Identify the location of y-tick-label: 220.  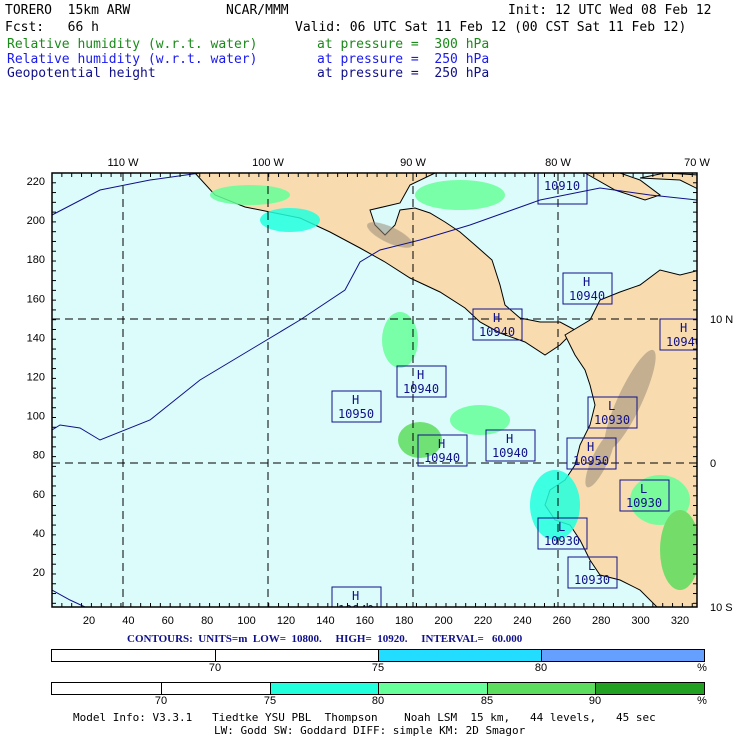
(36, 182).